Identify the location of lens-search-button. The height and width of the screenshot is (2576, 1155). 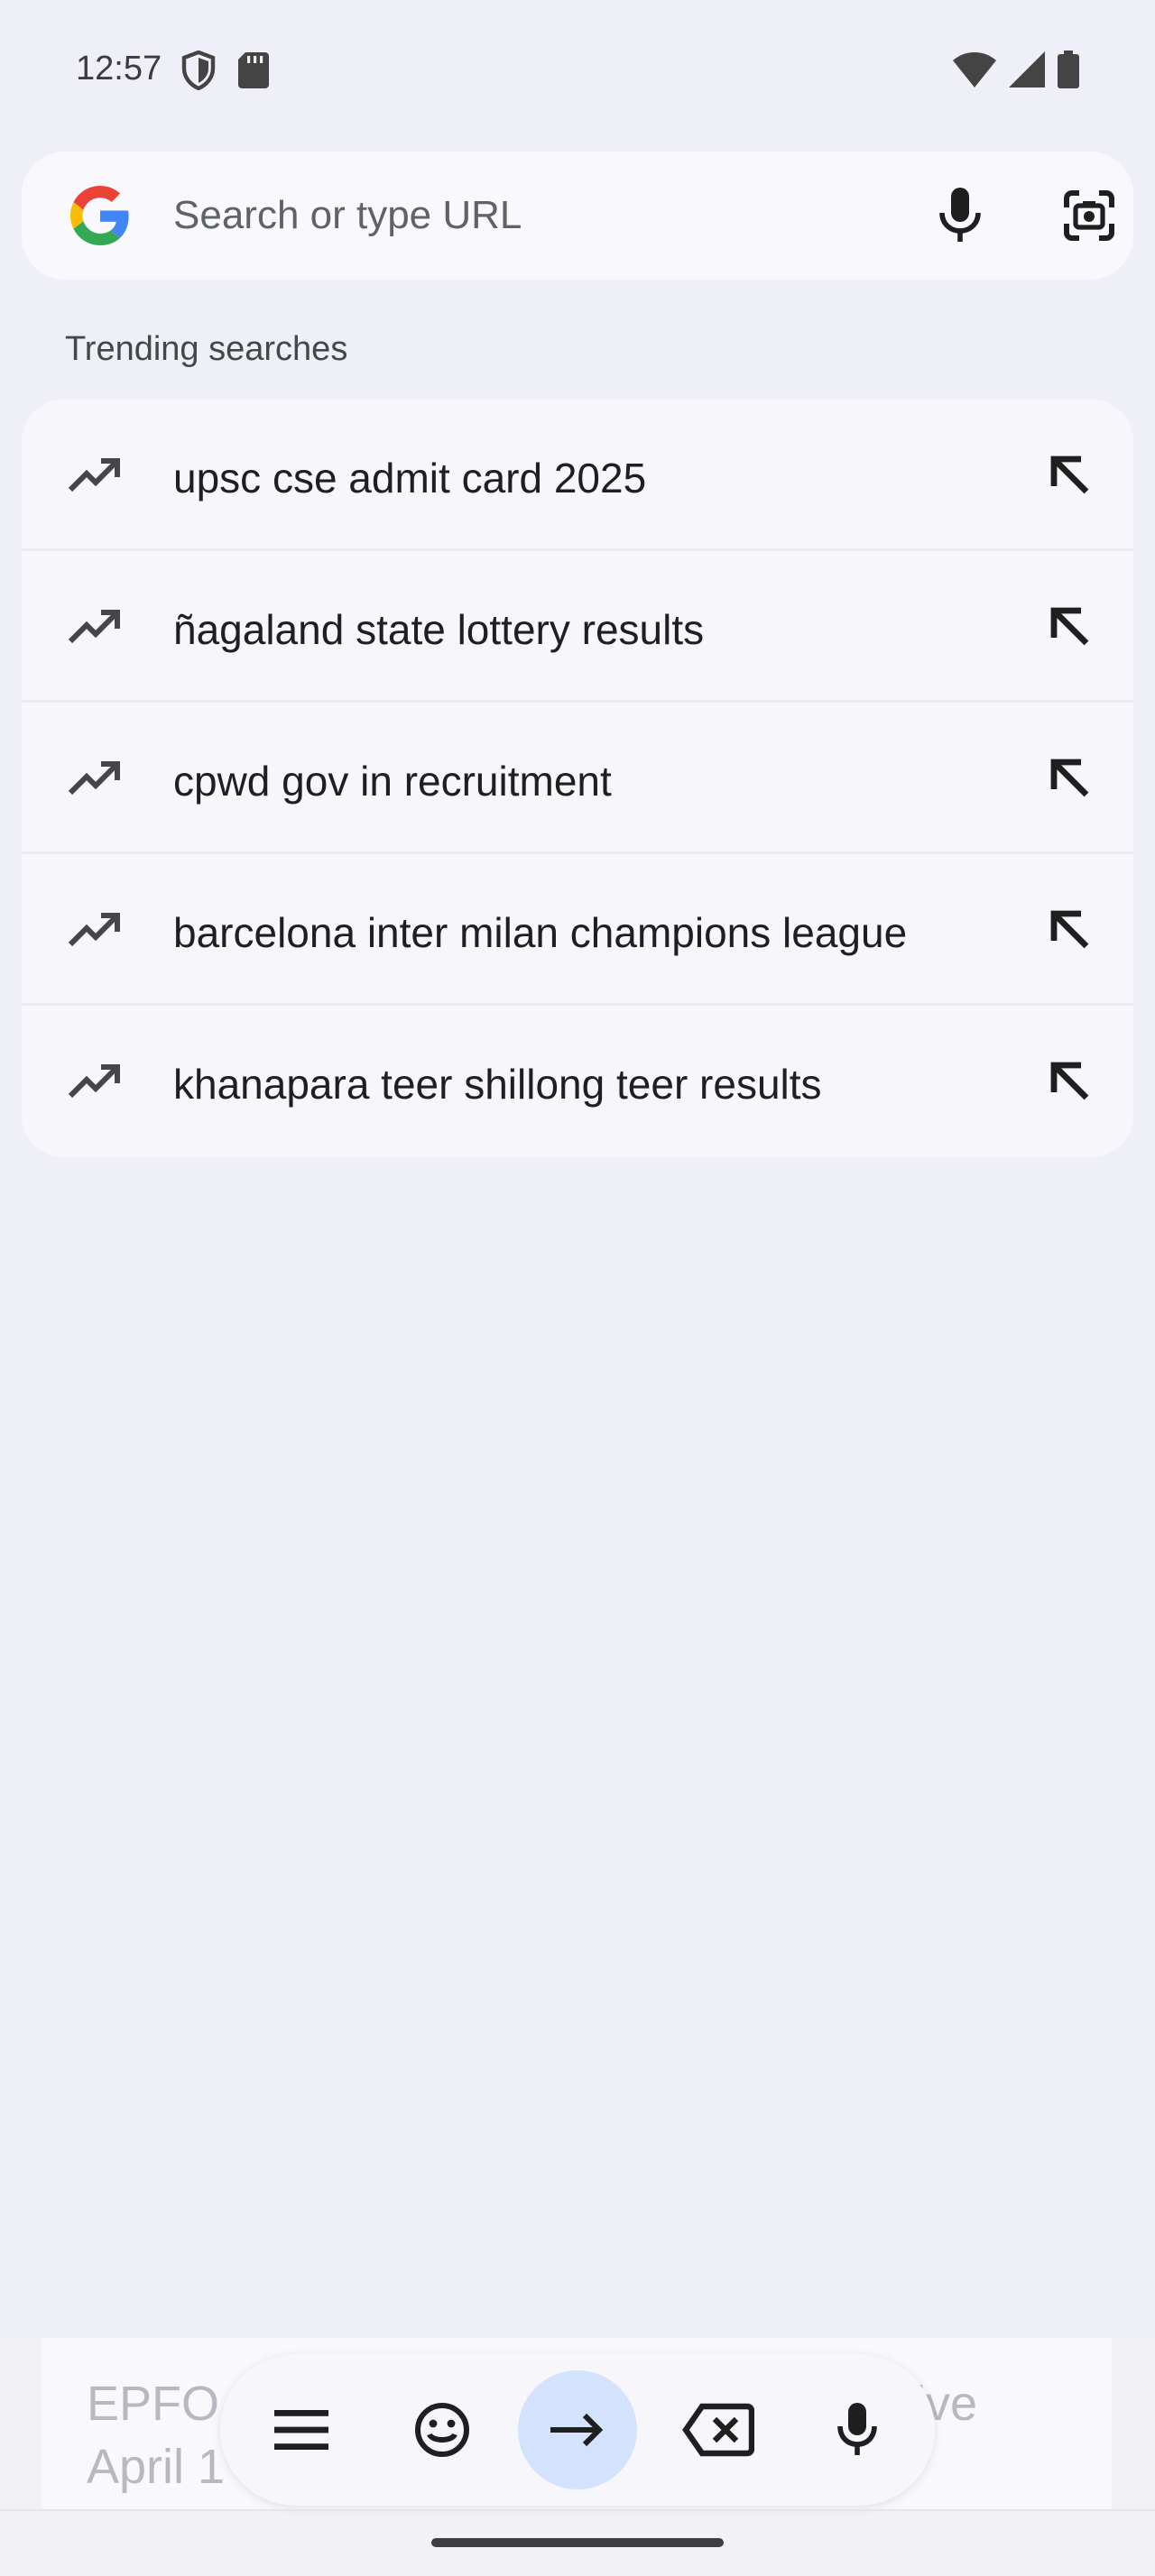
(1089, 216).